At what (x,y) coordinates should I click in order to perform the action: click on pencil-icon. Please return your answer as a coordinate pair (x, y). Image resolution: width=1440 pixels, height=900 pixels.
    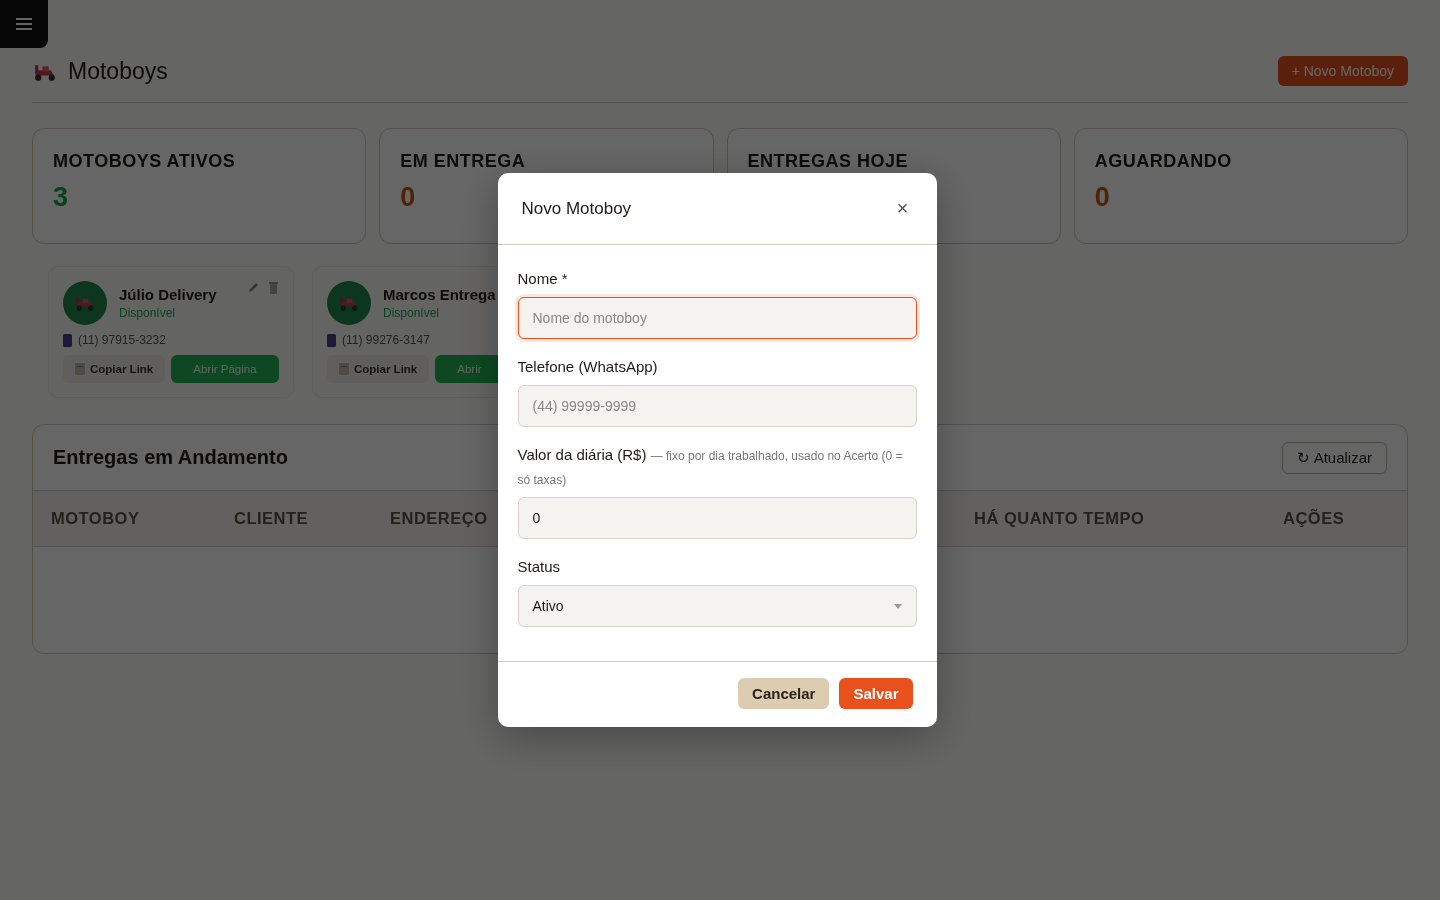
    Looking at the image, I should click on (253, 287).